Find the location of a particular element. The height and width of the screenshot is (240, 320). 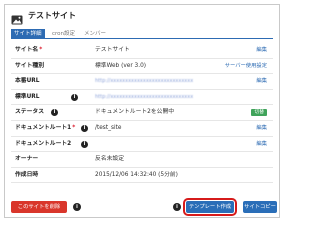

panel-header: テストサイト is located at coordinates (142, 15).